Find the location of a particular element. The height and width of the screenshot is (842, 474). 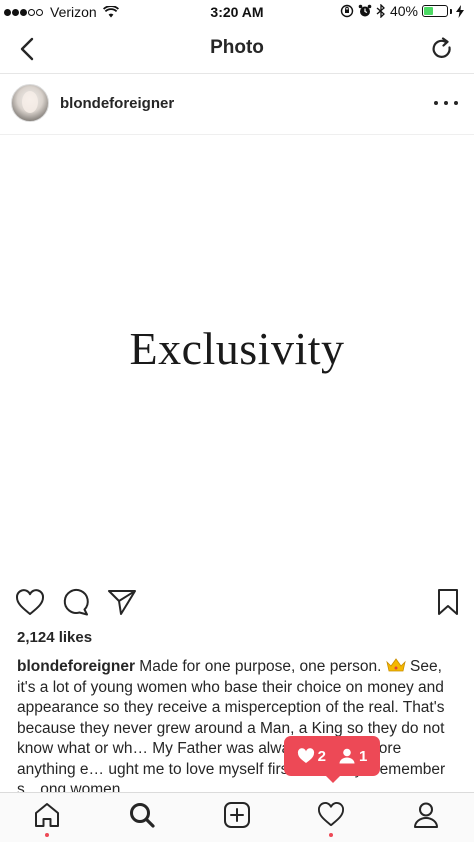

avatar is located at coordinates (30, 103).